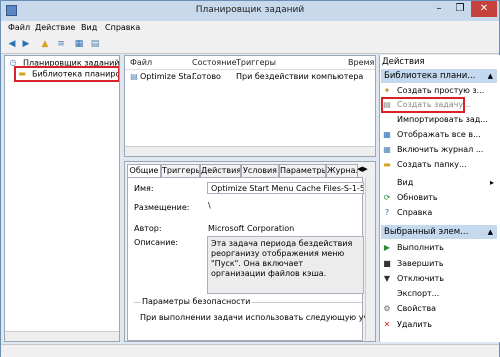 The image size is (500, 357). What do you see at coordinates (414, 324) in the screenshot?
I see `action-label: Удалить` at bounding box center [414, 324].